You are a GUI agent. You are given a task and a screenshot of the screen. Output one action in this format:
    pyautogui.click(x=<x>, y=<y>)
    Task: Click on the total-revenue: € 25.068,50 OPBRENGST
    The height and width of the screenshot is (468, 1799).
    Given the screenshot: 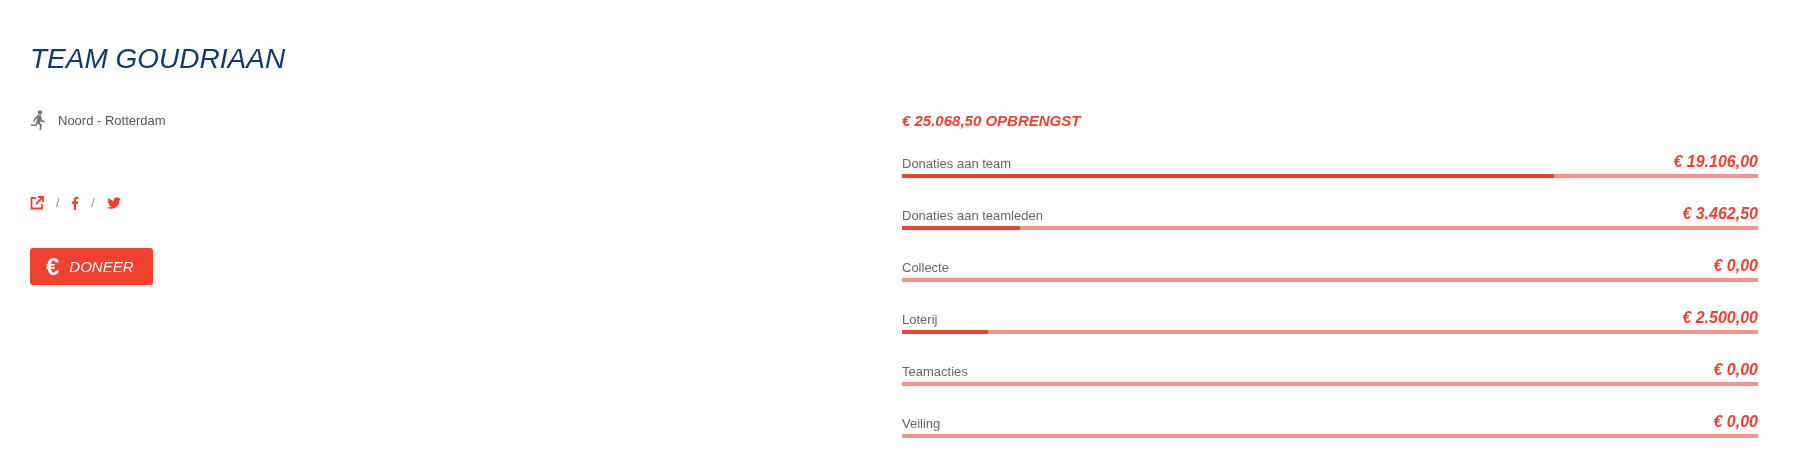 What is the action you would take?
    pyautogui.click(x=992, y=120)
    